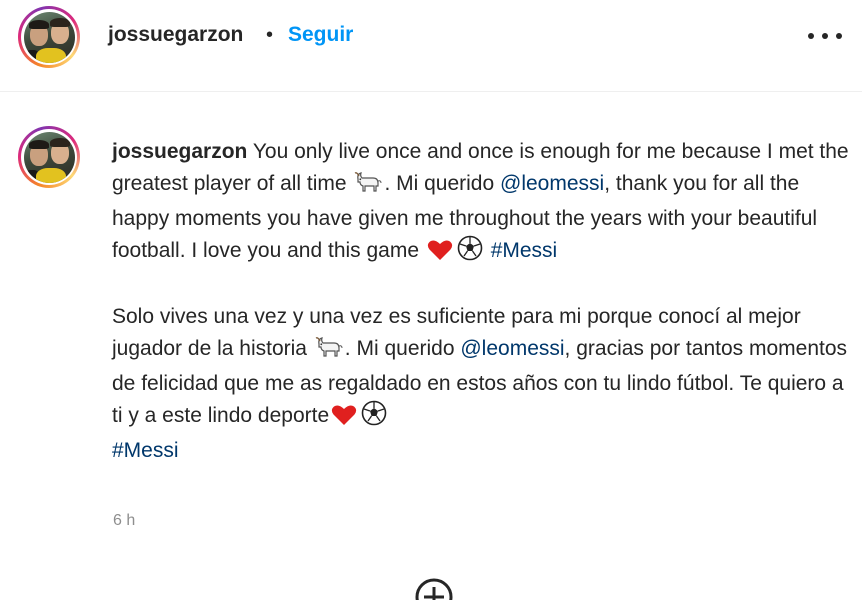 The image size is (862, 600). I want to click on plus-circle-icon, so click(434, 588).